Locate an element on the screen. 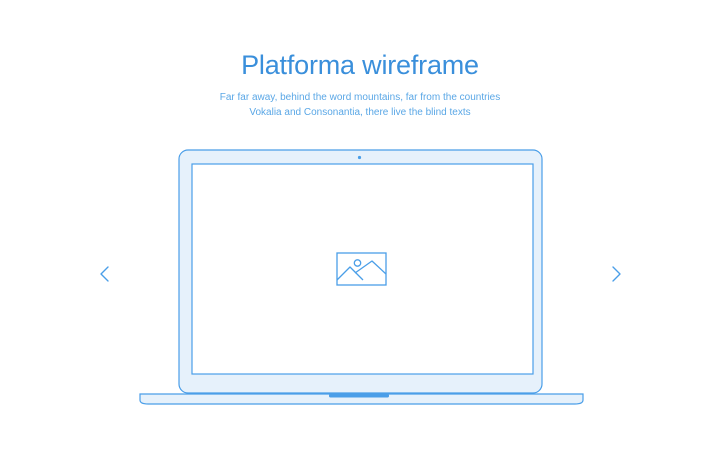  carousel-next-button is located at coordinates (616, 274).